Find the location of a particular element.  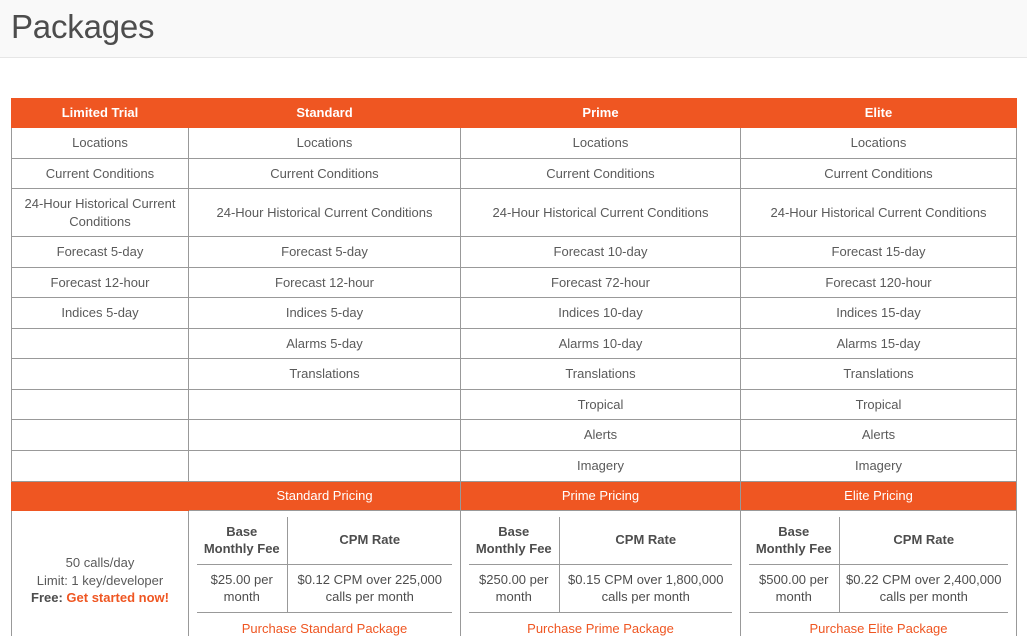

cell-standard: Forecast 5-day is located at coordinates (324, 252).